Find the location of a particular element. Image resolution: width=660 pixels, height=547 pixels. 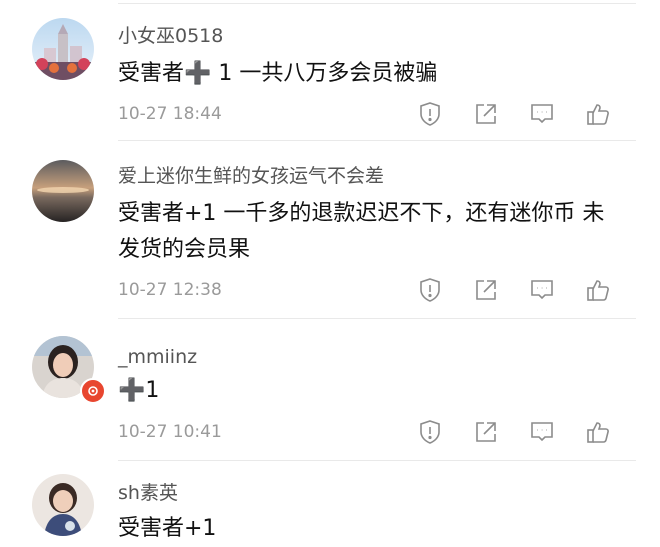

comment-item: sh素英 受害者+1 is located at coordinates (330, 501).